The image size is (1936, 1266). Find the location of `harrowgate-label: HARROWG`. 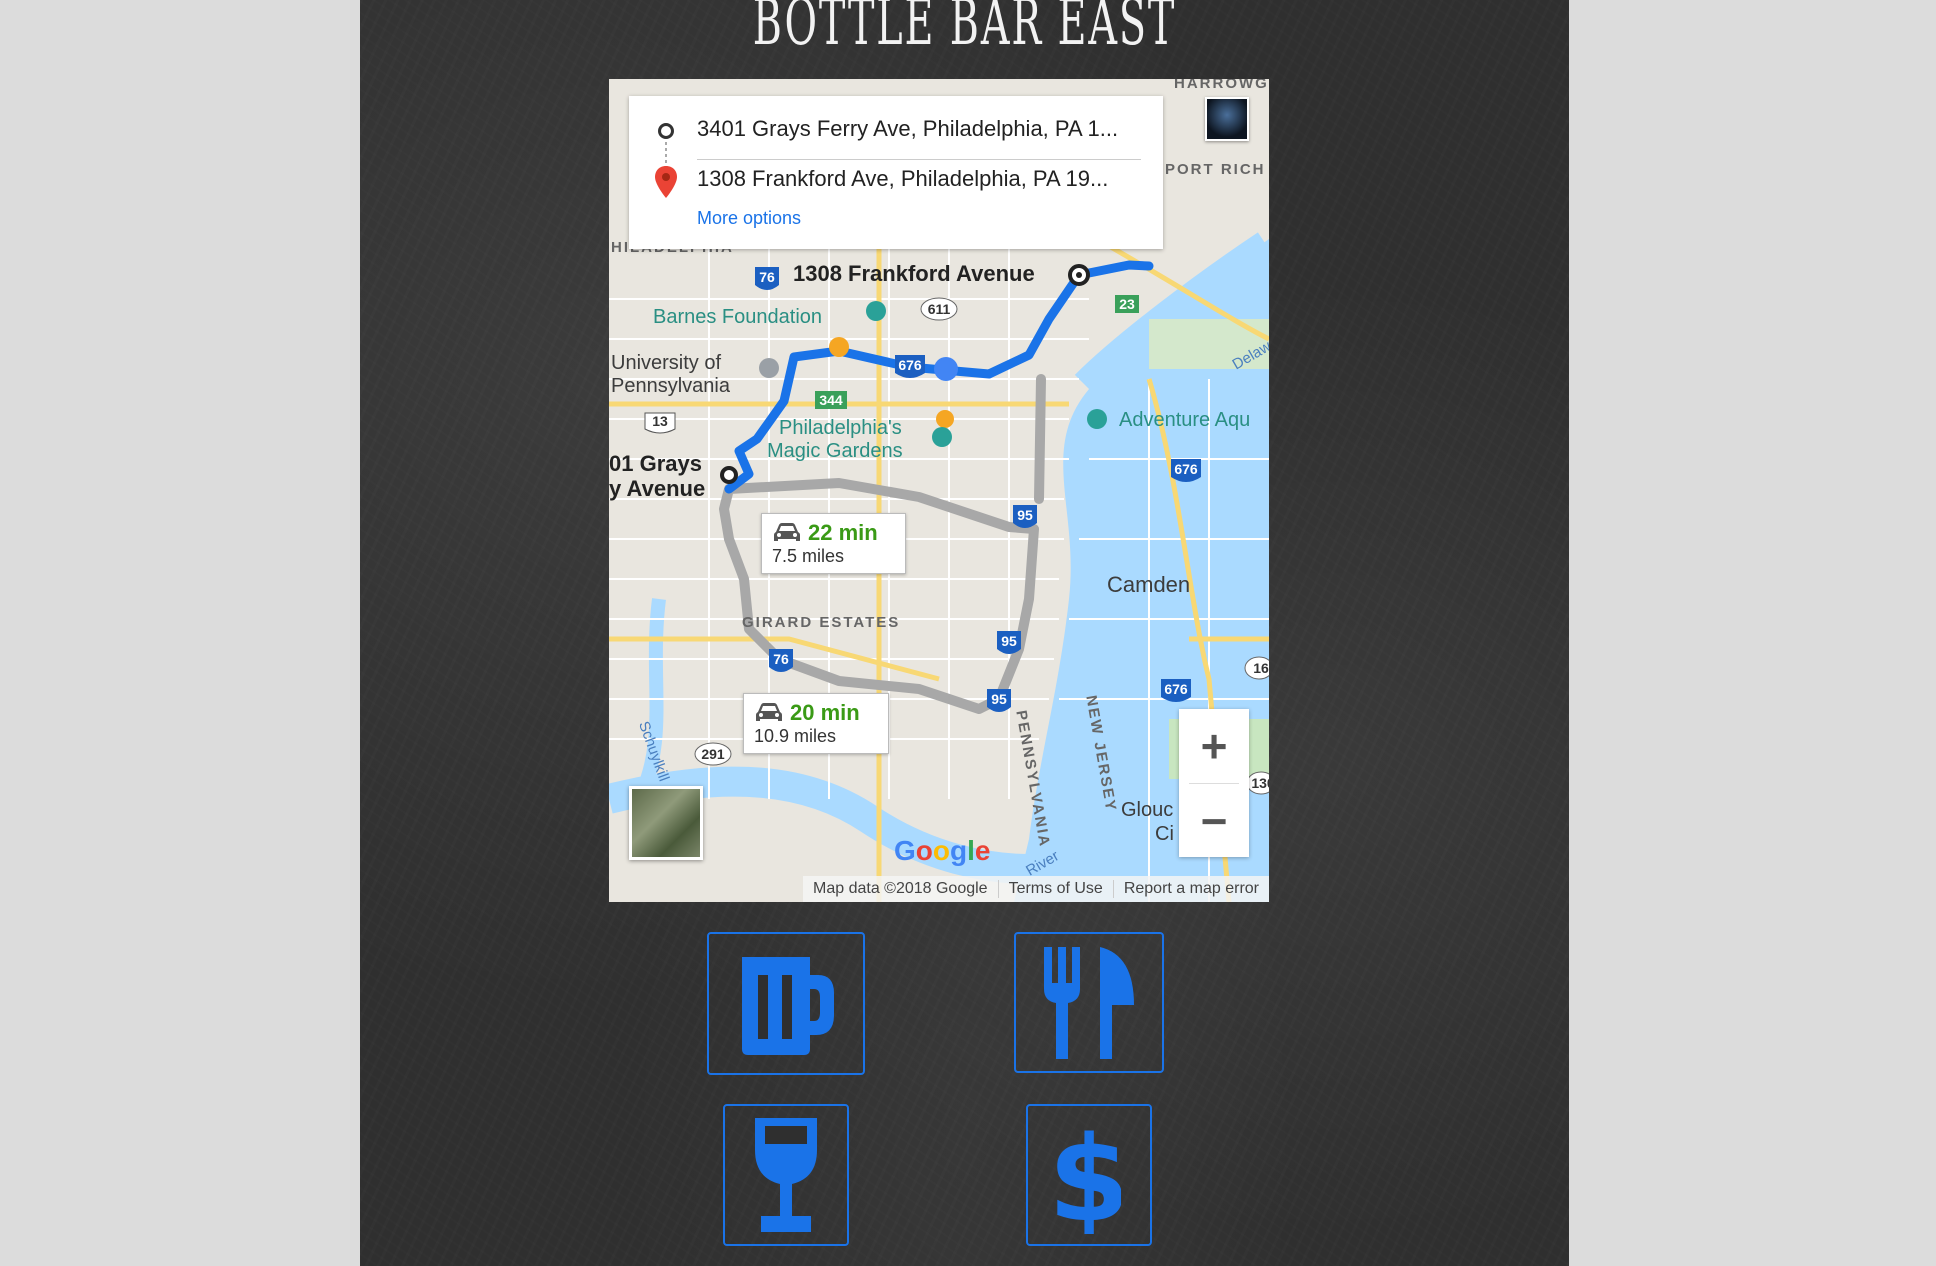

harrowgate-label: HARROWG is located at coordinates (1221, 85).